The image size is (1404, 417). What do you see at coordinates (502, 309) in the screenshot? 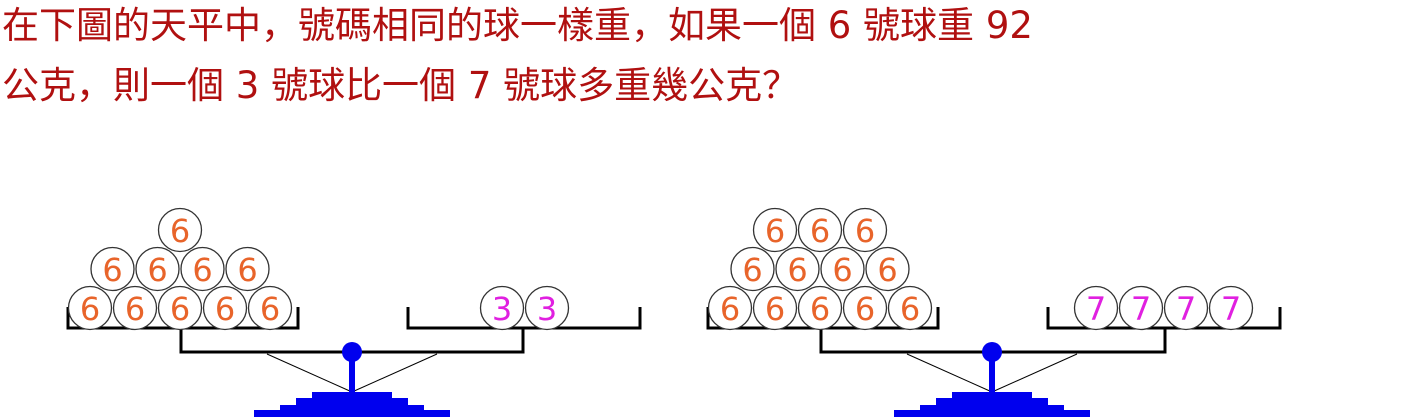
I see `ball-number-0-right_pan-0-0: 3` at bounding box center [502, 309].